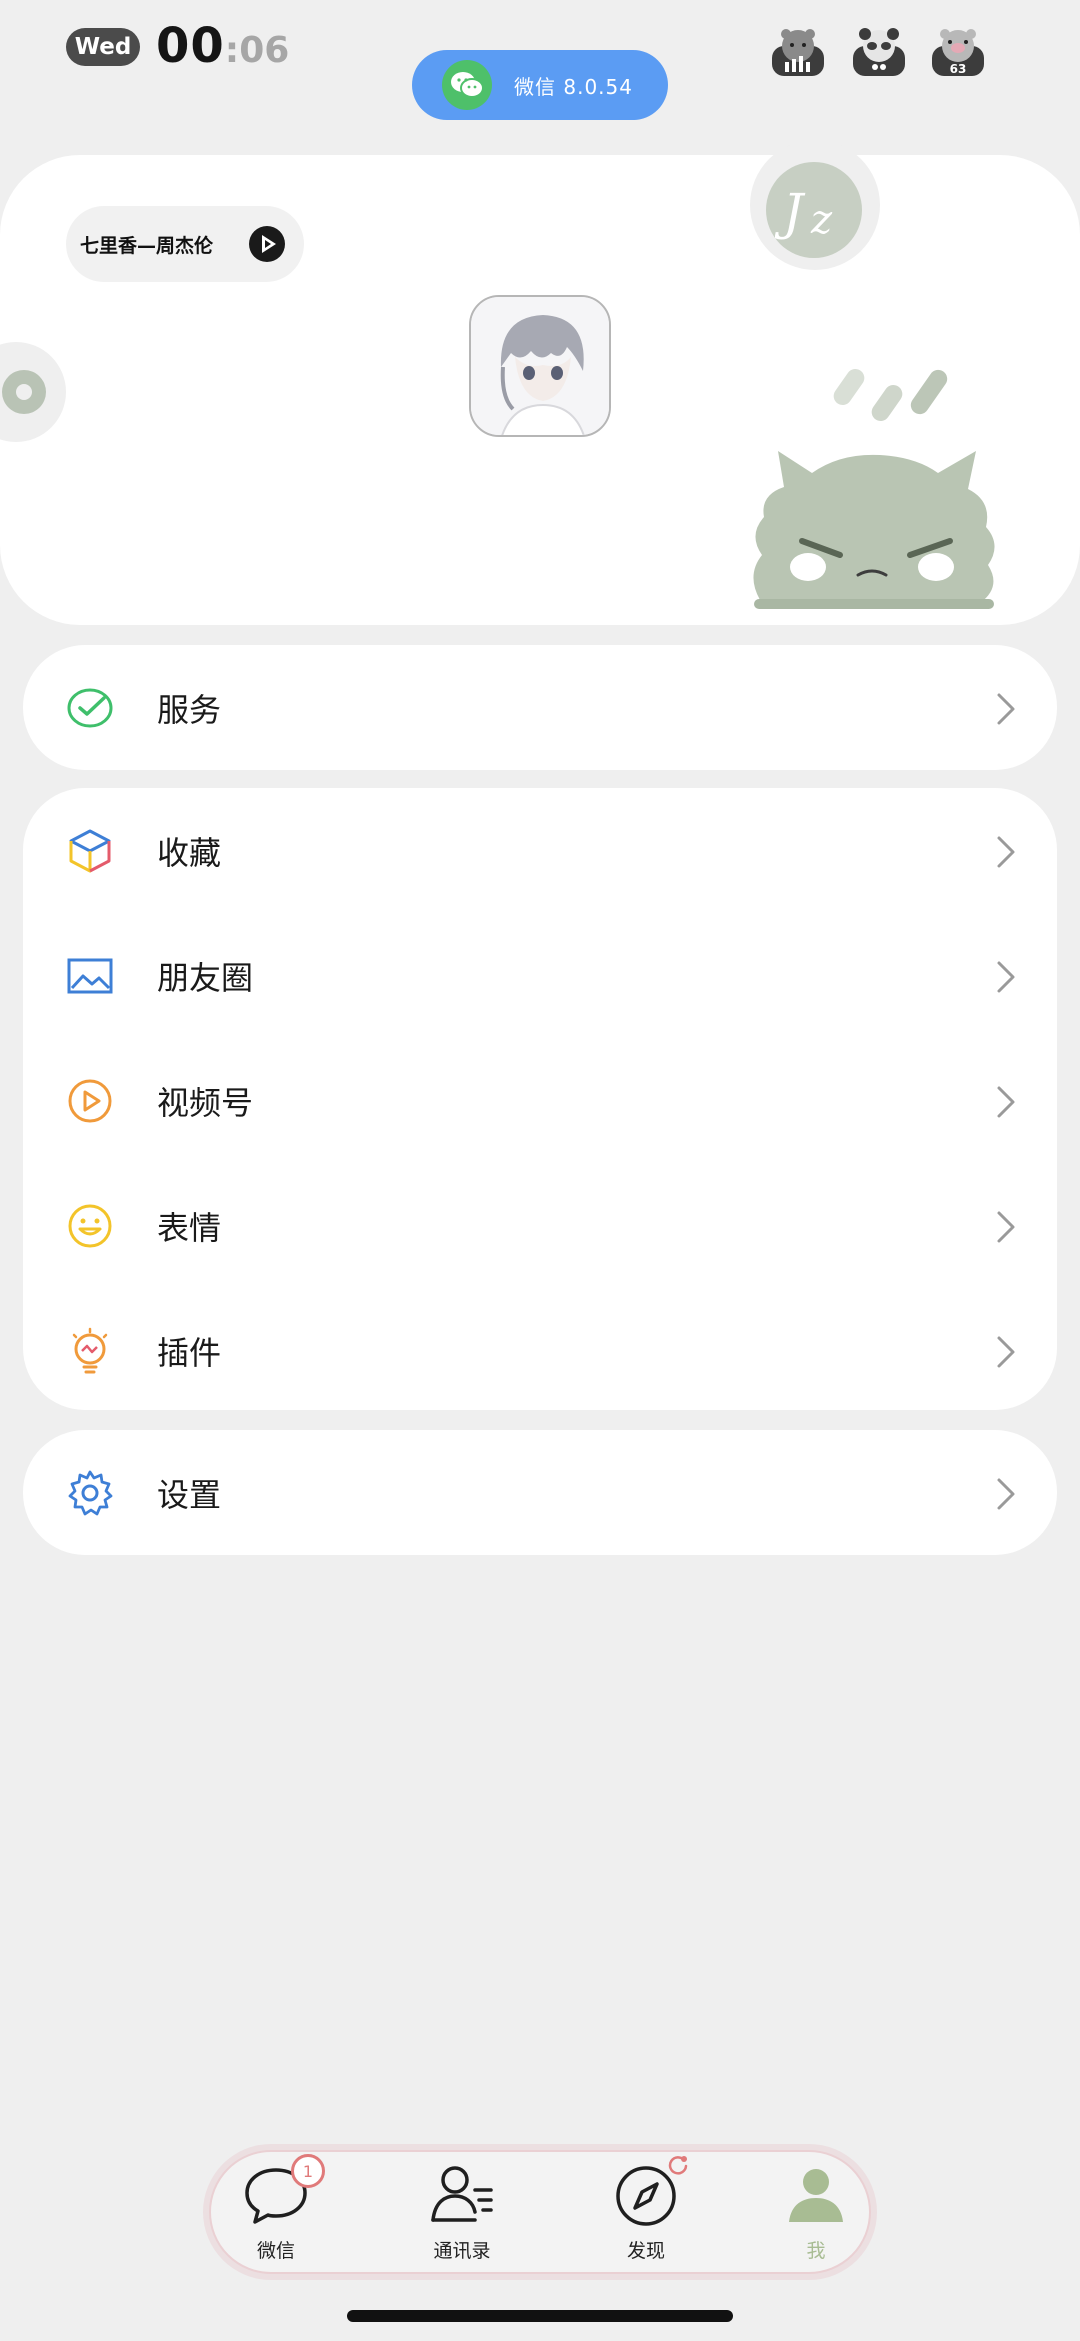 Image resolution: width=1080 pixels, height=2341 pixels. What do you see at coordinates (540, 1350) in the screenshot?
I see `menu-item-plugins: 插件` at bounding box center [540, 1350].